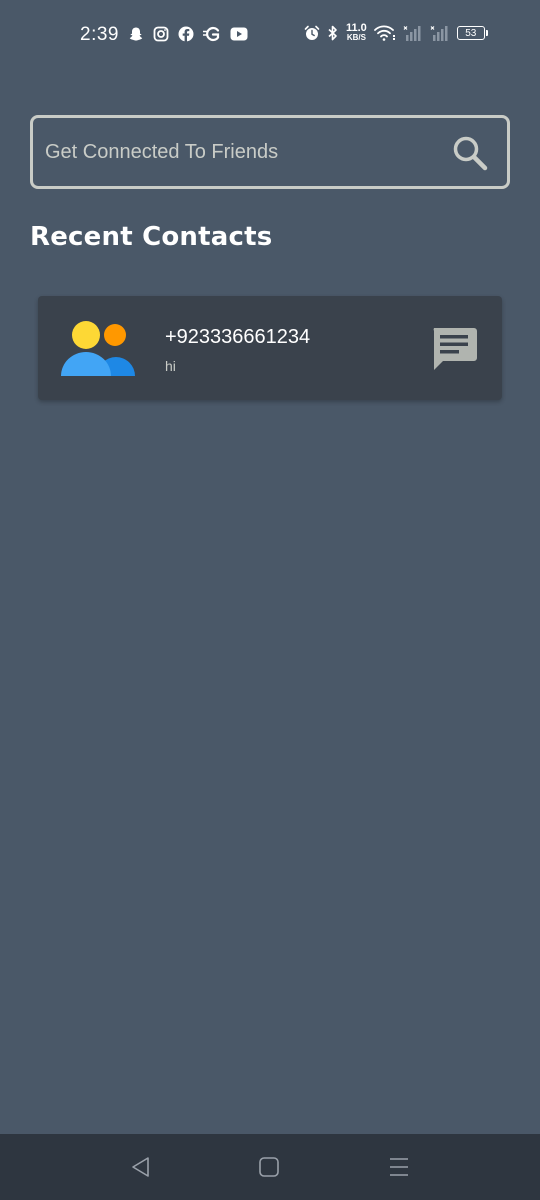 This screenshot has width=540, height=1200. Describe the element at coordinates (239, 34) in the screenshot. I see `youtube-icon` at that location.